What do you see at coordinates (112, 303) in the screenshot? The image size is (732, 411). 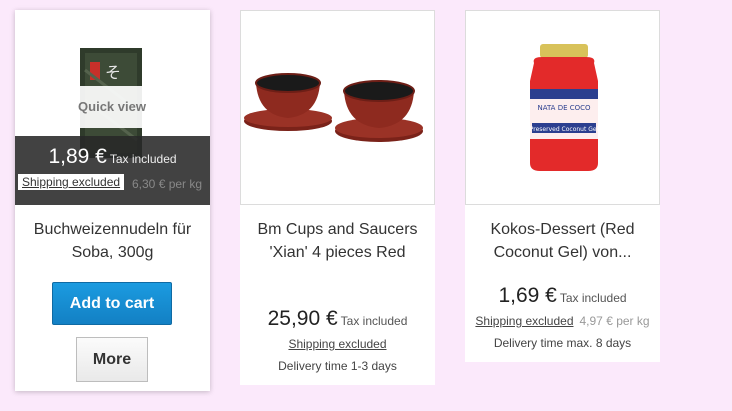 I see `add-to-cart-button: Add to cart` at bounding box center [112, 303].